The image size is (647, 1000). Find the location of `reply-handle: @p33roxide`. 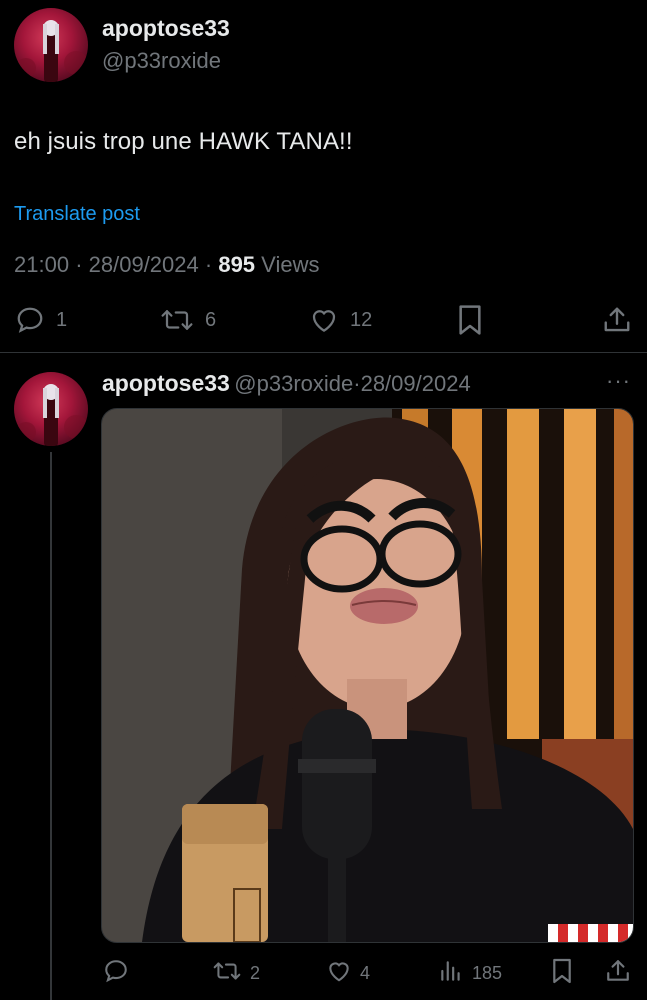

reply-handle: @p33roxide is located at coordinates (293, 383).